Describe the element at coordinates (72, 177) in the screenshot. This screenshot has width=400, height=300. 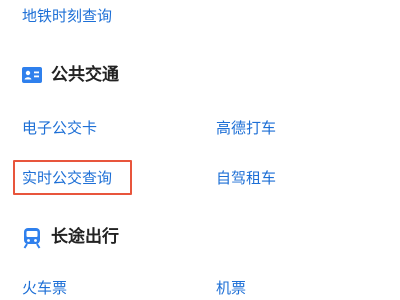
I see `highlight-box` at that location.